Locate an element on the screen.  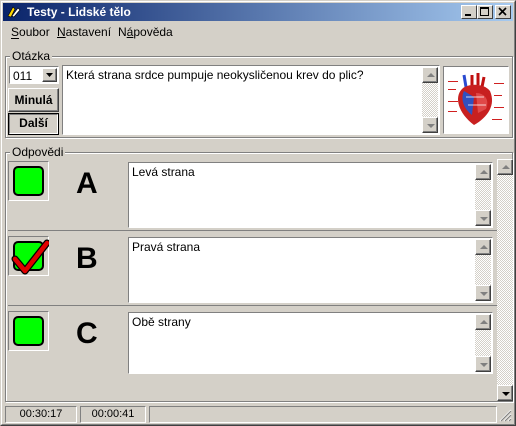
answer-c-toggle is located at coordinates (28, 331).